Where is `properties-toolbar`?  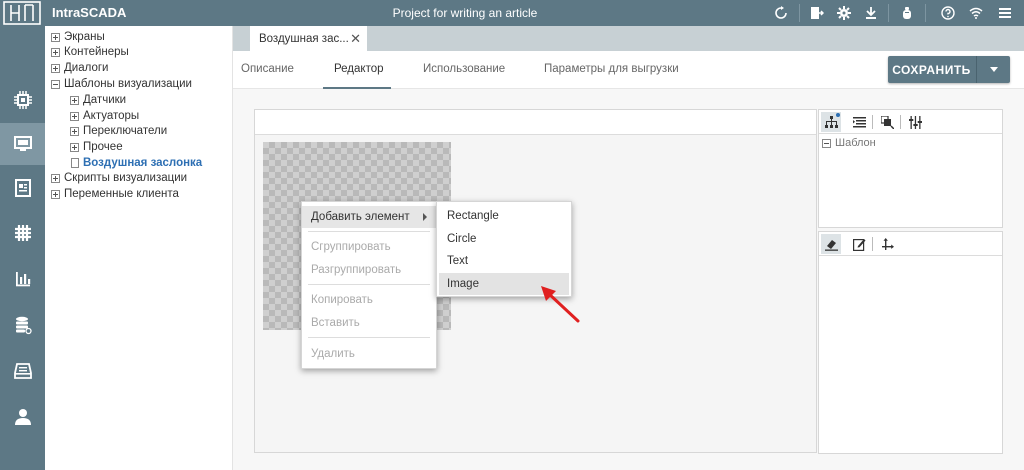 properties-toolbar is located at coordinates (910, 244).